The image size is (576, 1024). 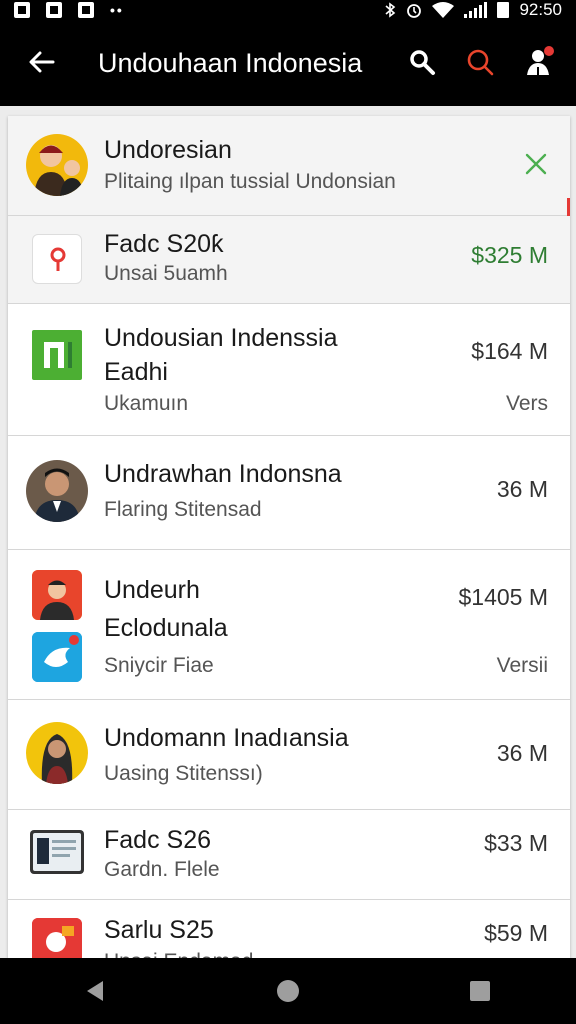 What do you see at coordinates (289, 260) in the screenshot?
I see `list-item: Fadc S20ƙ Unsai 5uamh $325 M` at bounding box center [289, 260].